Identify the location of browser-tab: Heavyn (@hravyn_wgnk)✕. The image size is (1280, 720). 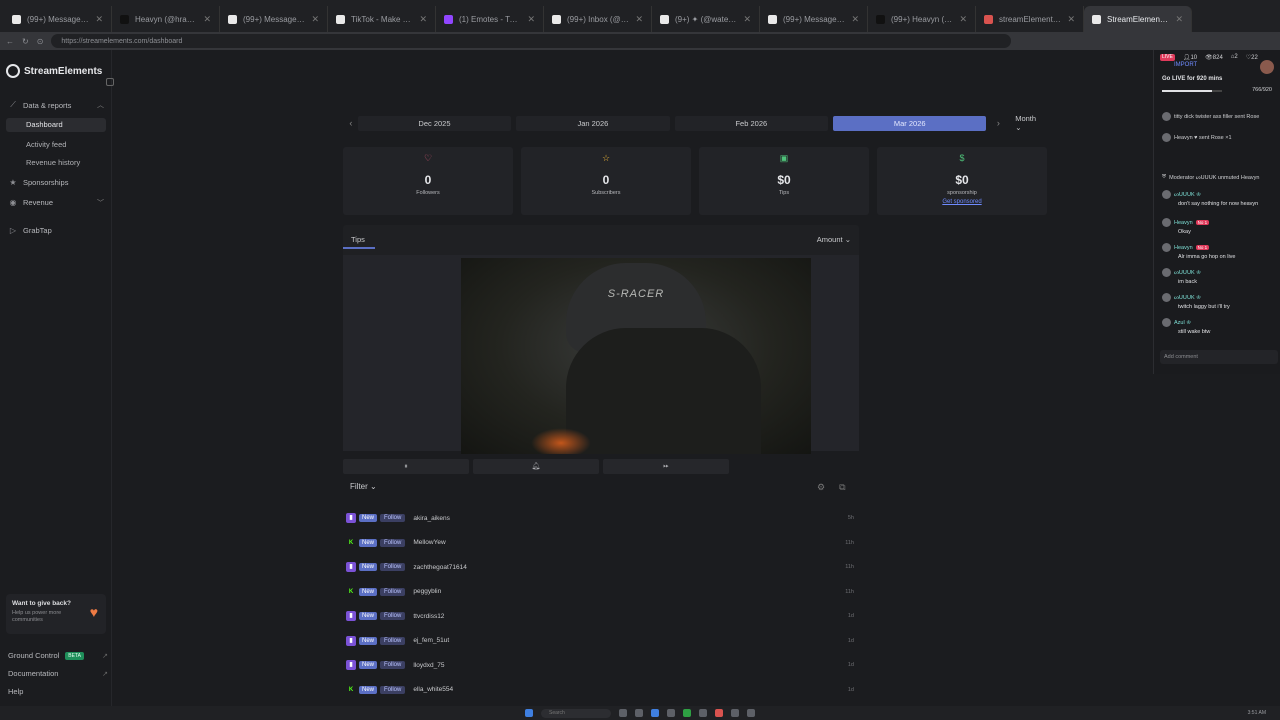
(166, 19).